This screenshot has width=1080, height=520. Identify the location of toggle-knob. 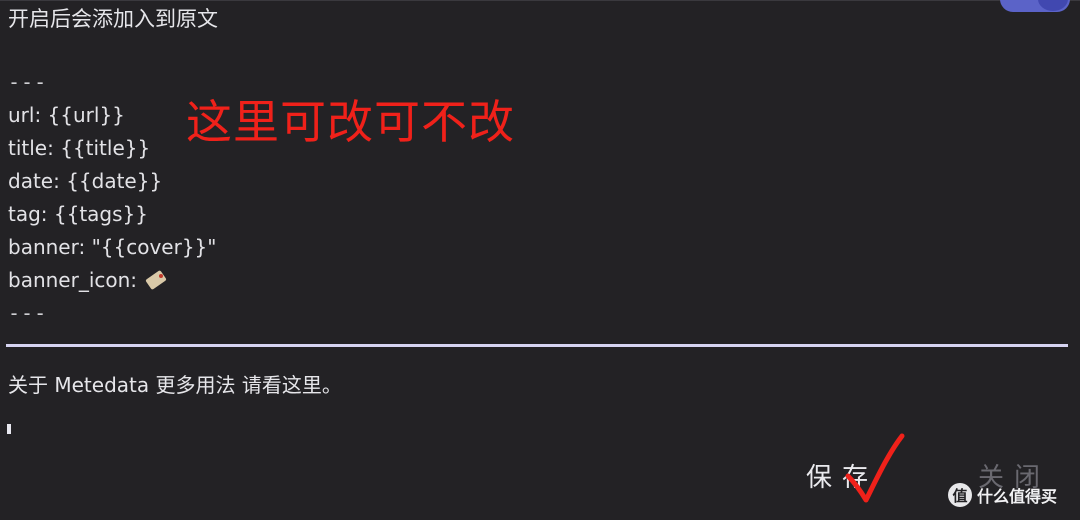
(1053, 5).